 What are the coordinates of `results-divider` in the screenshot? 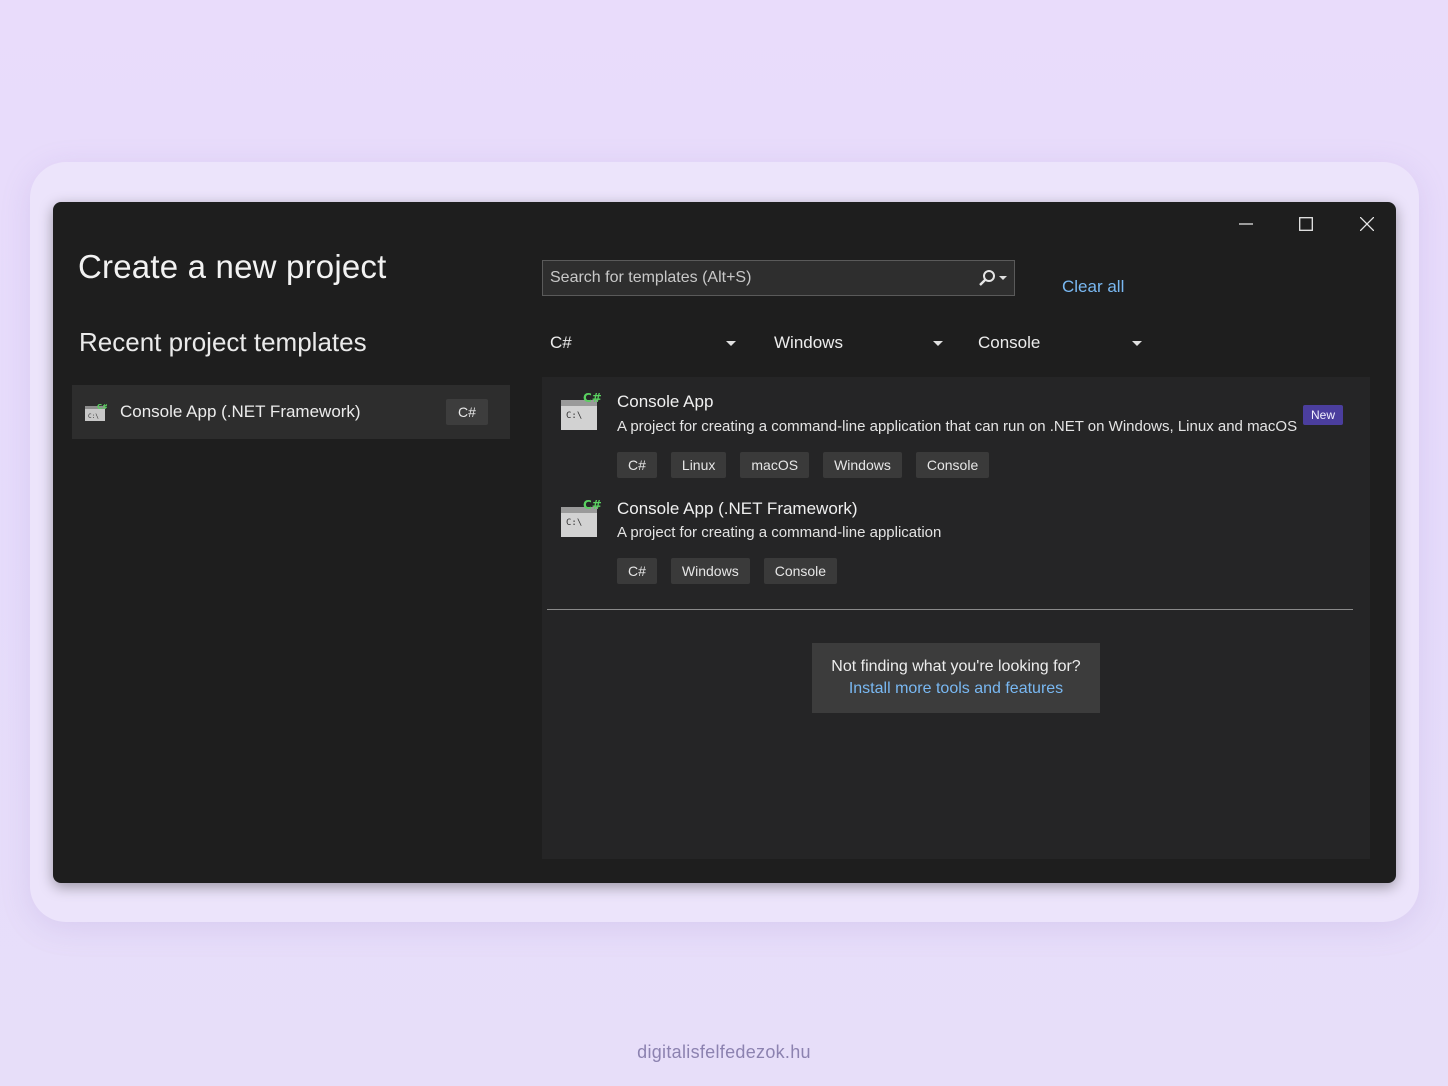 It's located at (950, 609).